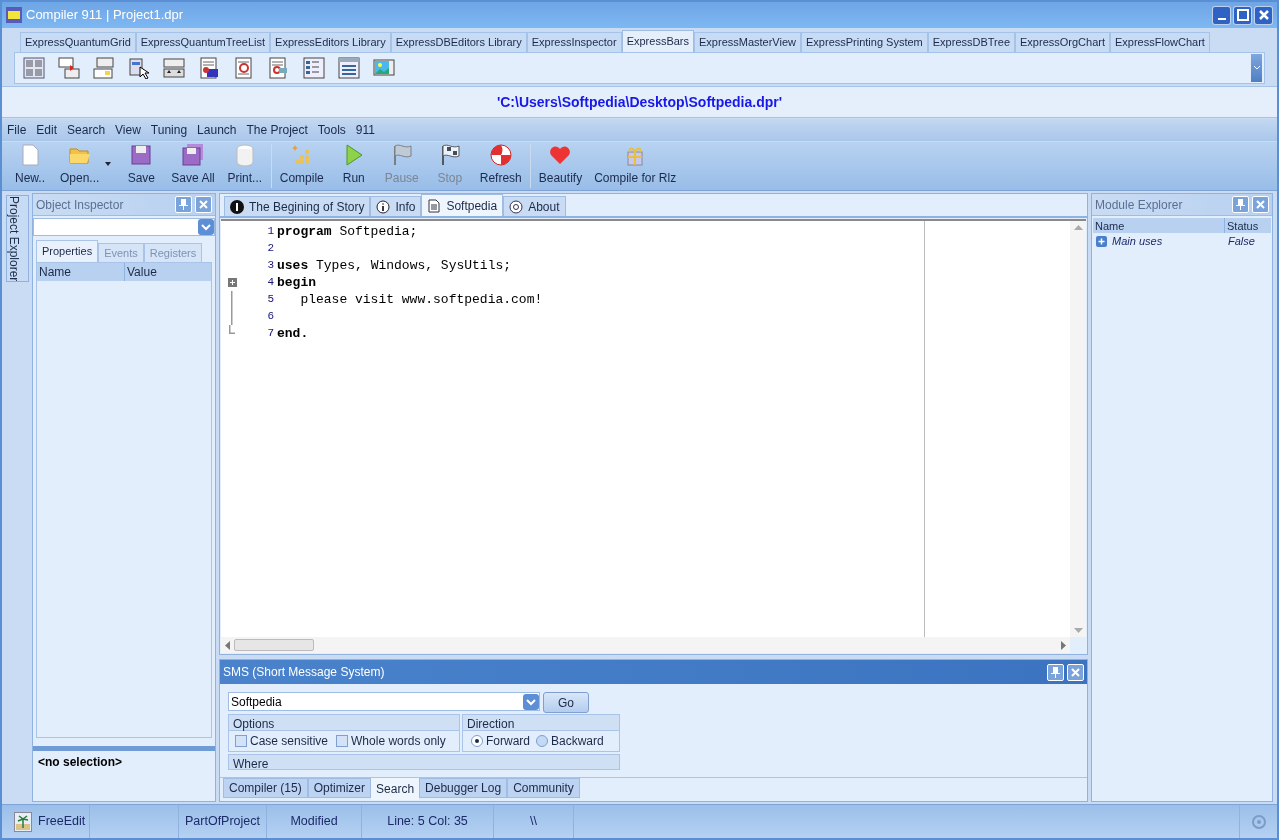 This screenshot has height=840, width=1279. I want to click on palette-tab: ExpressMasterView, so click(747, 42).